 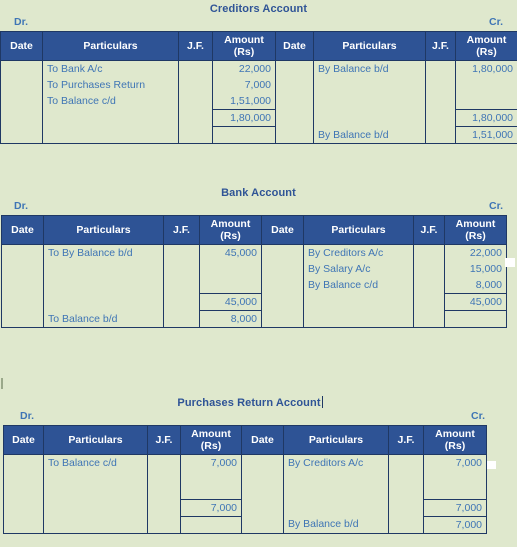 I want to click on cell-total-debit: 7,000, so click(x=211, y=507).